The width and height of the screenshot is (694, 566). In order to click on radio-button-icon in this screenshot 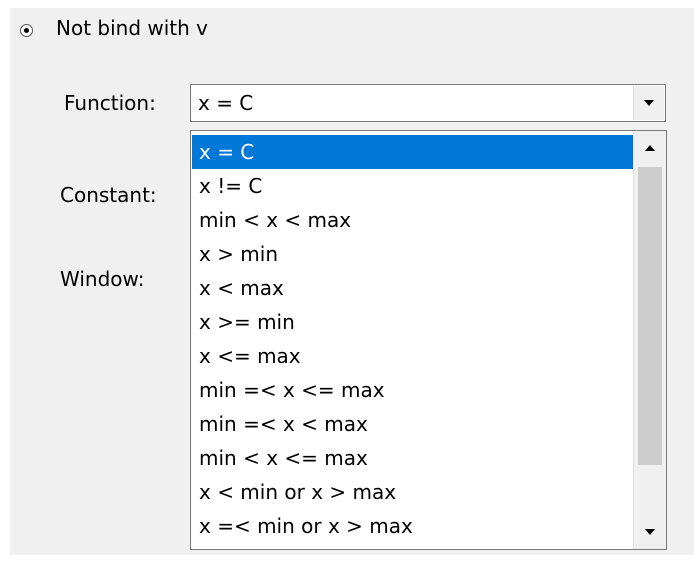, I will do `click(26, 30)`.